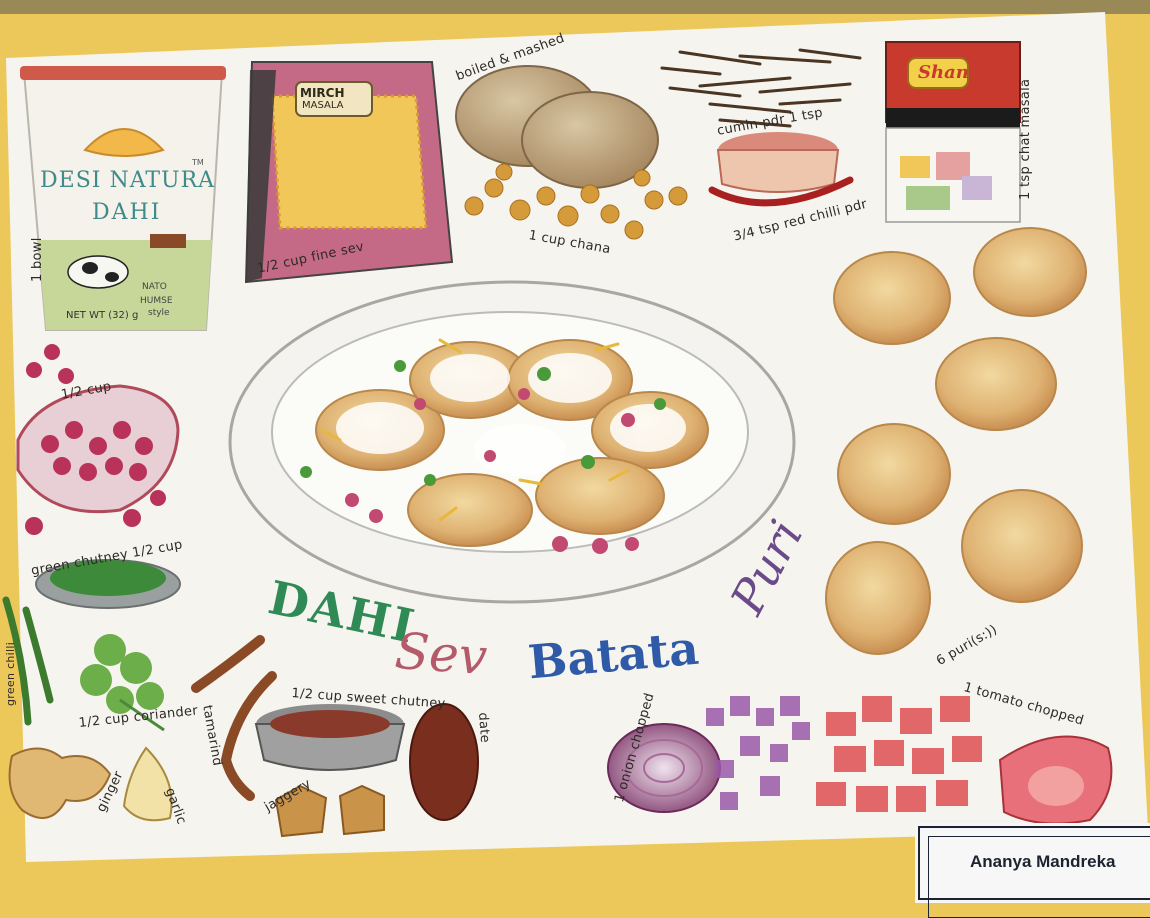 Image resolution: width=1150 pixels, height=918 pixels. I want to click on artist-name-card: Ananya Mandreka, so click(1034, 872).